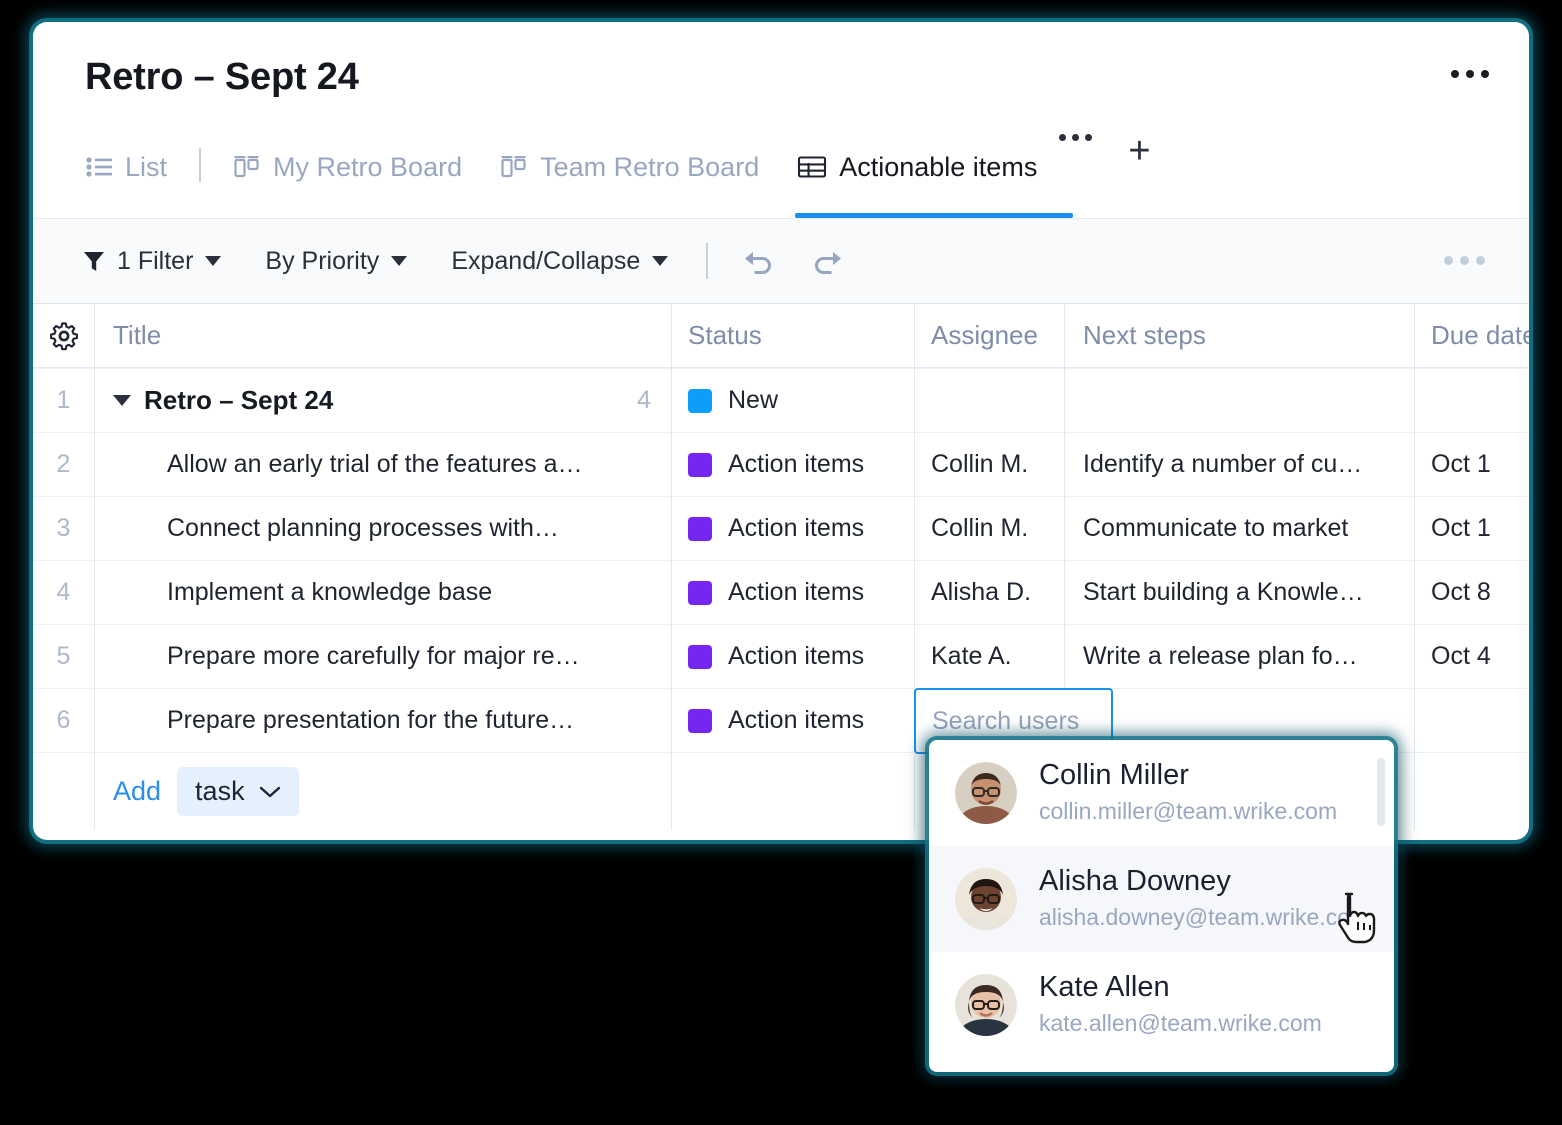  What do you see at coordinates (1135, 880) in the screenshot?
I see `user-name: Alisha Downey` at bounding box center [1135, 880].